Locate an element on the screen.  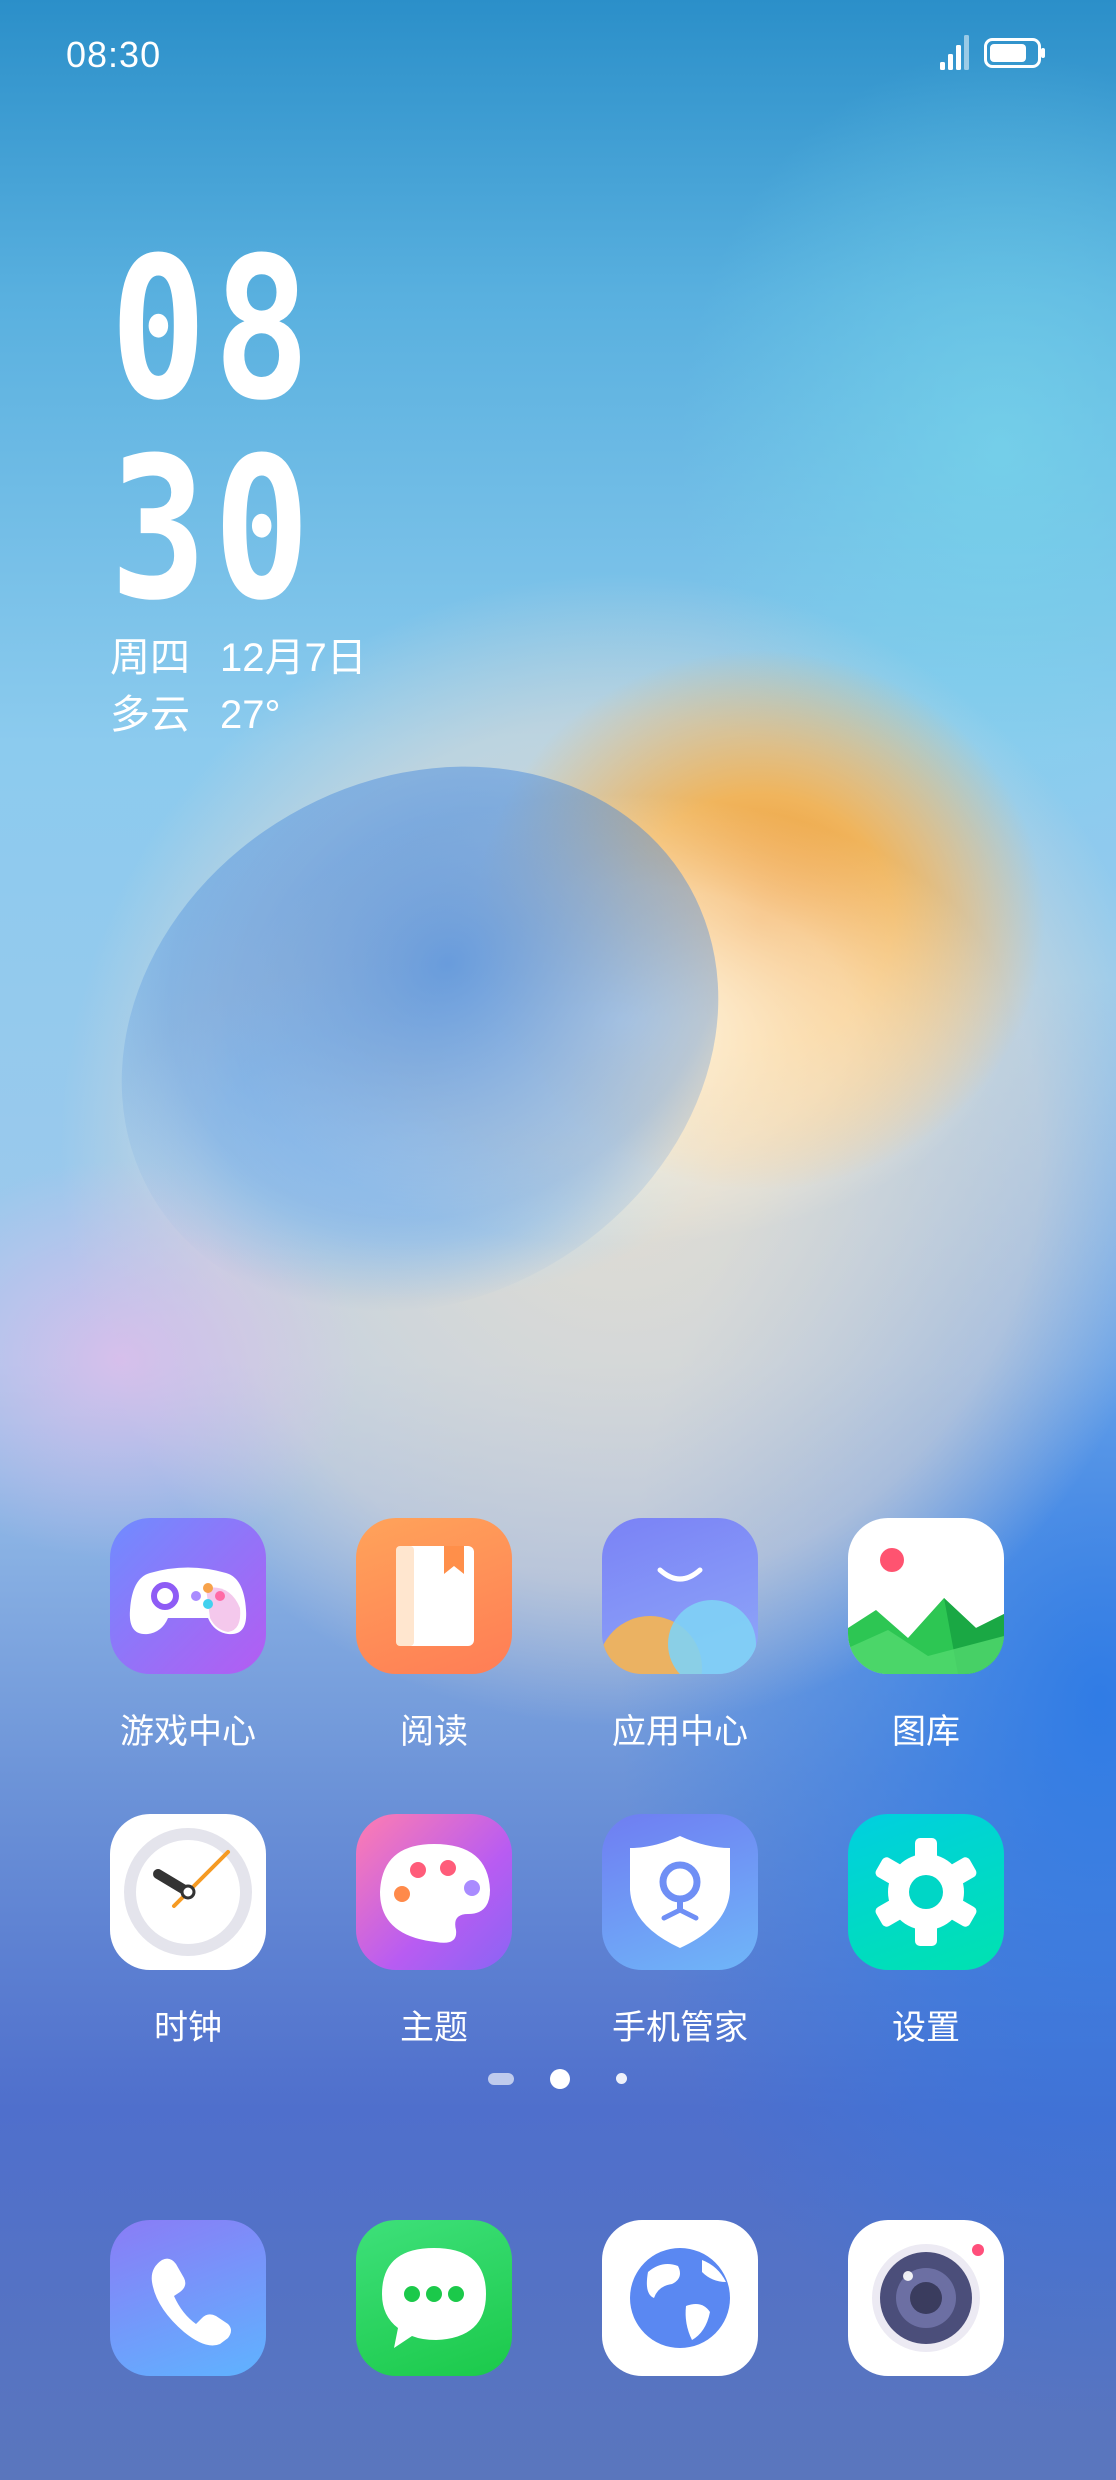
app-label: 设置 is located at coordinates (926, 2028).